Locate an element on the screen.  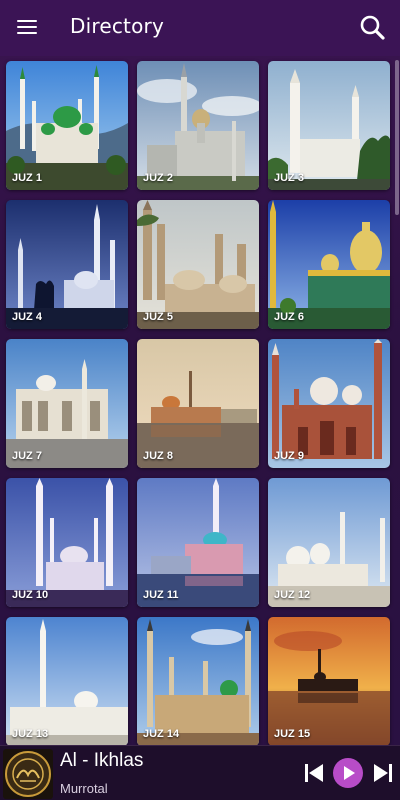
search-icon is located at coordinates (373, 28).